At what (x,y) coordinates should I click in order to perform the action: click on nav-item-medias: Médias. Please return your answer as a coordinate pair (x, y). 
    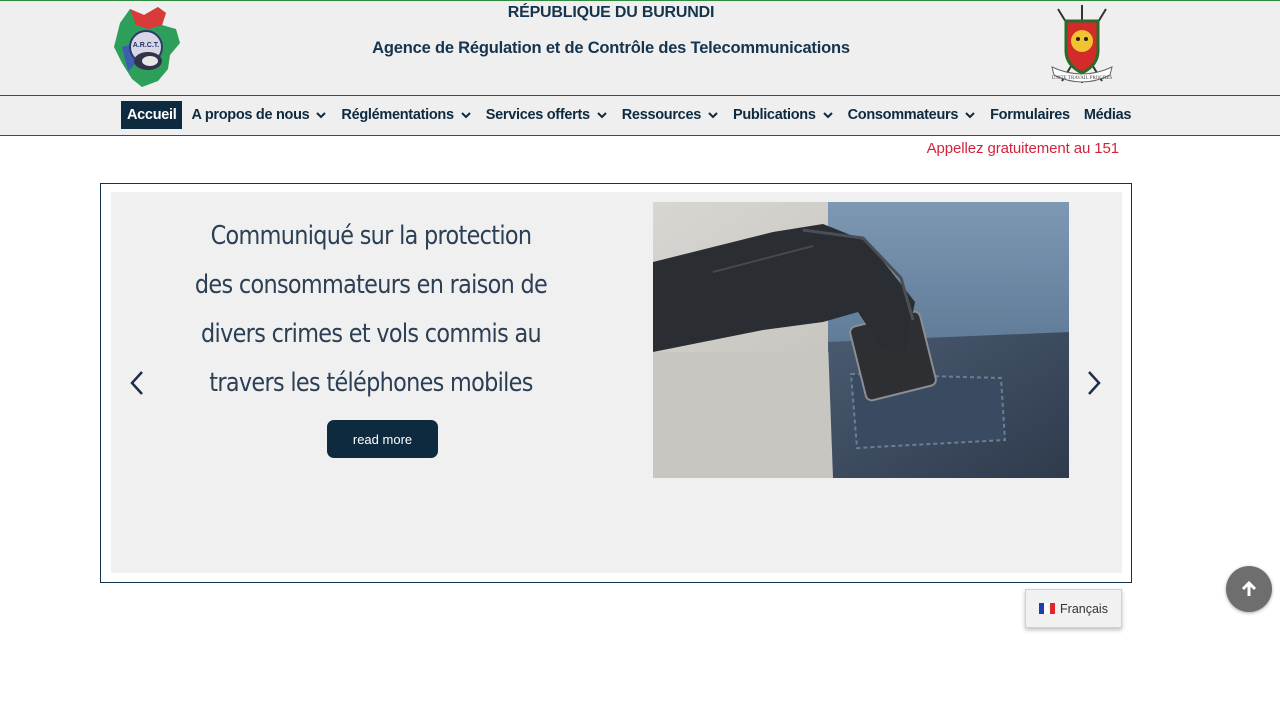
    Looking at the image, I should click on (1107, 115).